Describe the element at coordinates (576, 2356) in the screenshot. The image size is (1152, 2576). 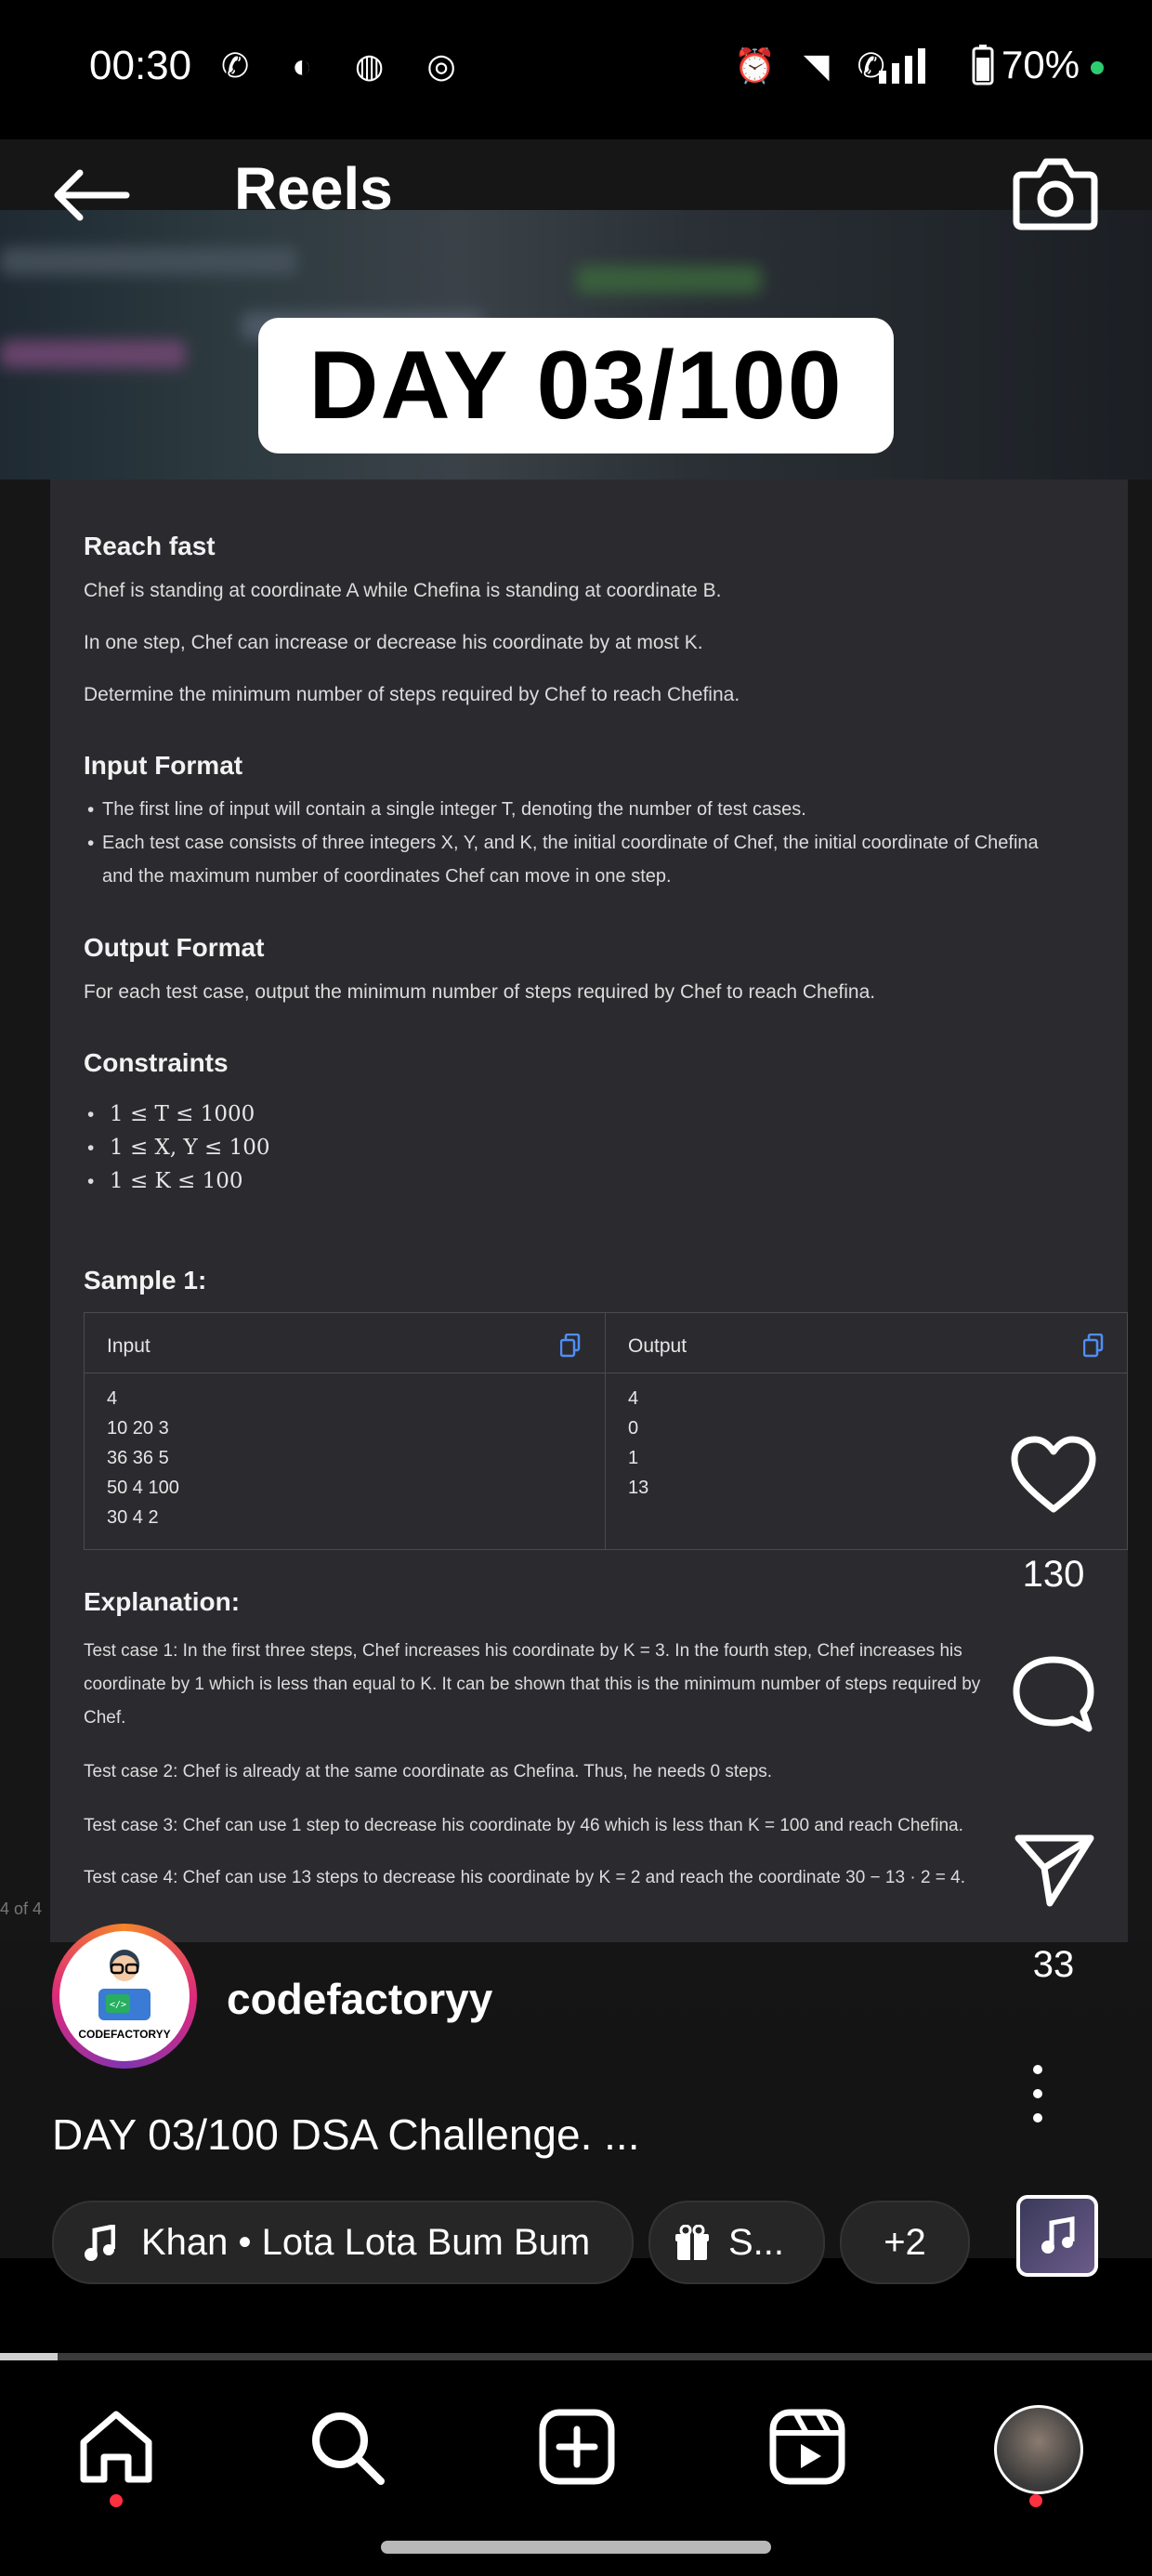
I see `video-progress-track` at that location.